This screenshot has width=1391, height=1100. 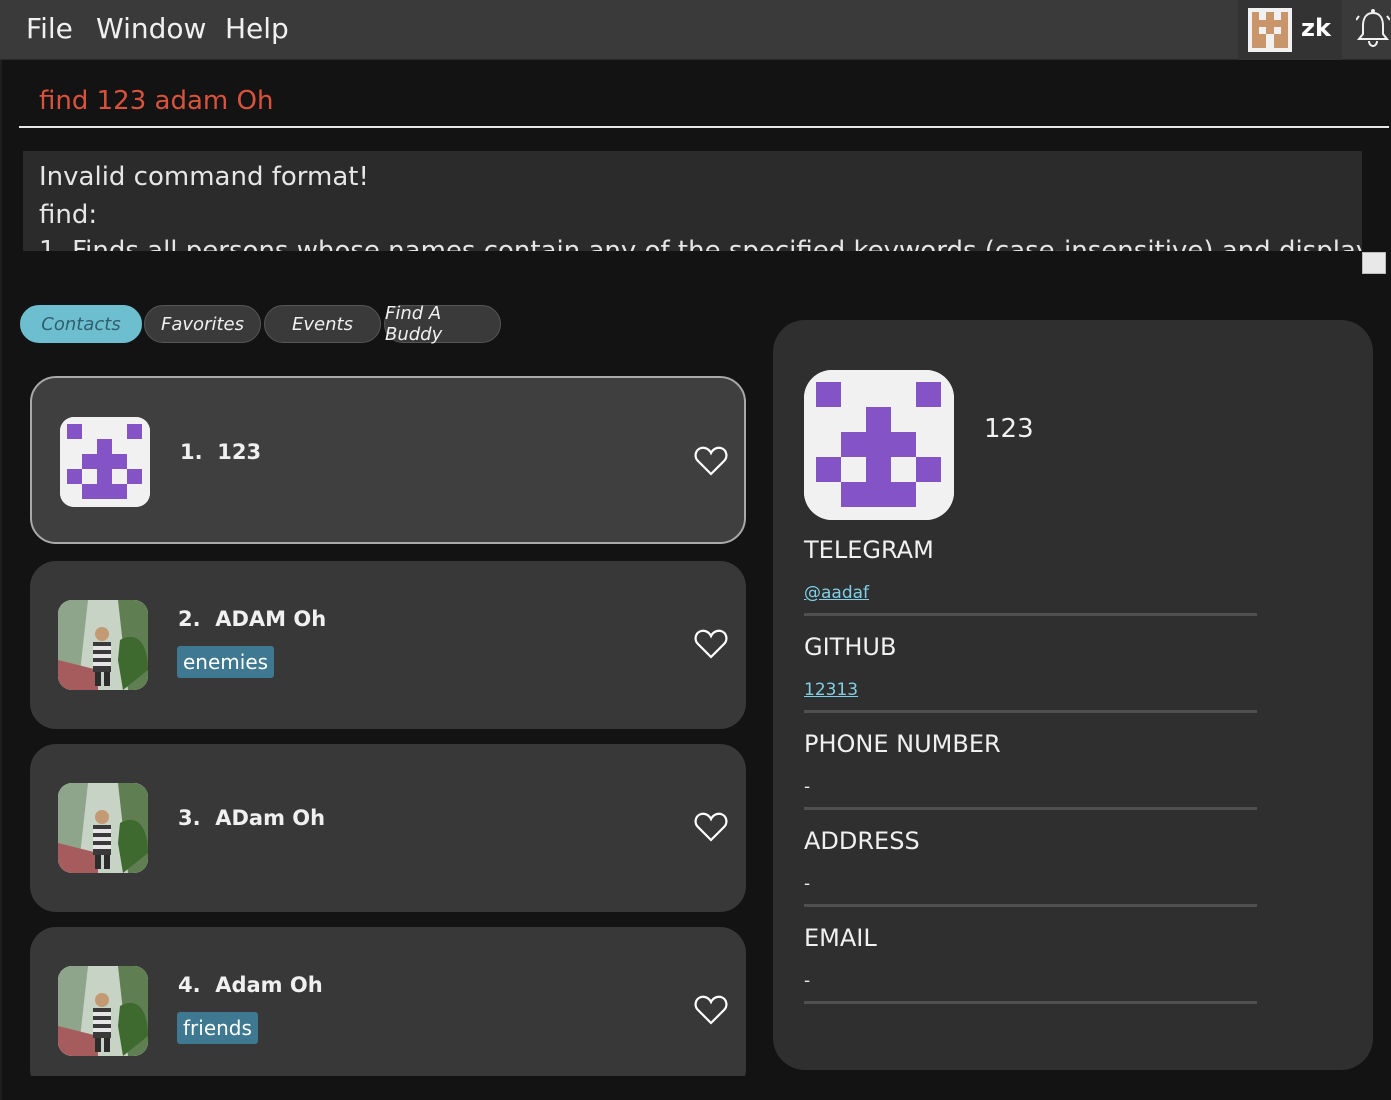 What do you see at coordinates (807, 884) in the screenshot?
I see `address-value: -` at bounding box center [807, 884].